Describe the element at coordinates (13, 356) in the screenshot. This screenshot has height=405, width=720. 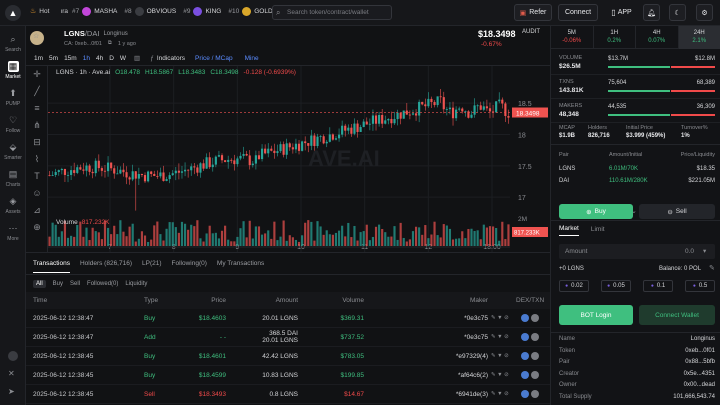
I see `telegram-icon` at that location.